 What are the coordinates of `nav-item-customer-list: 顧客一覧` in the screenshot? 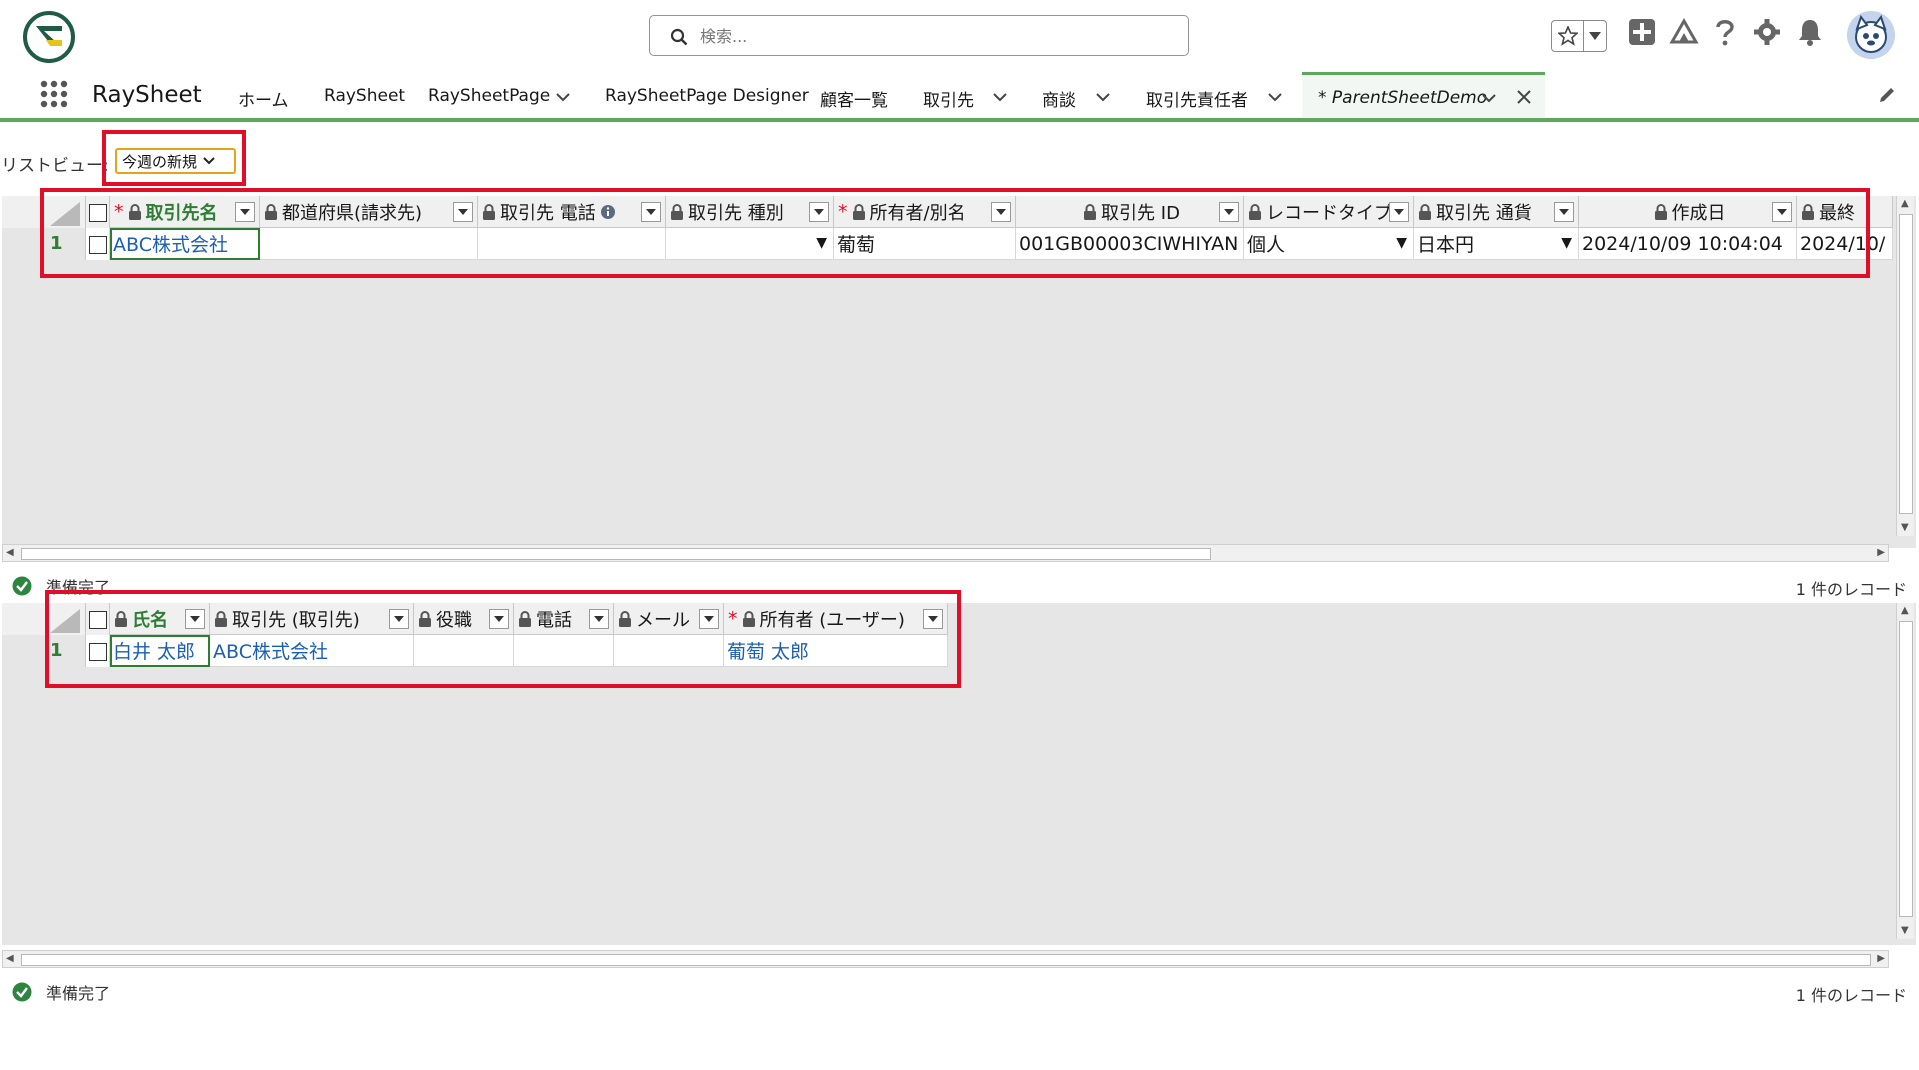 It's located at (854, 98).